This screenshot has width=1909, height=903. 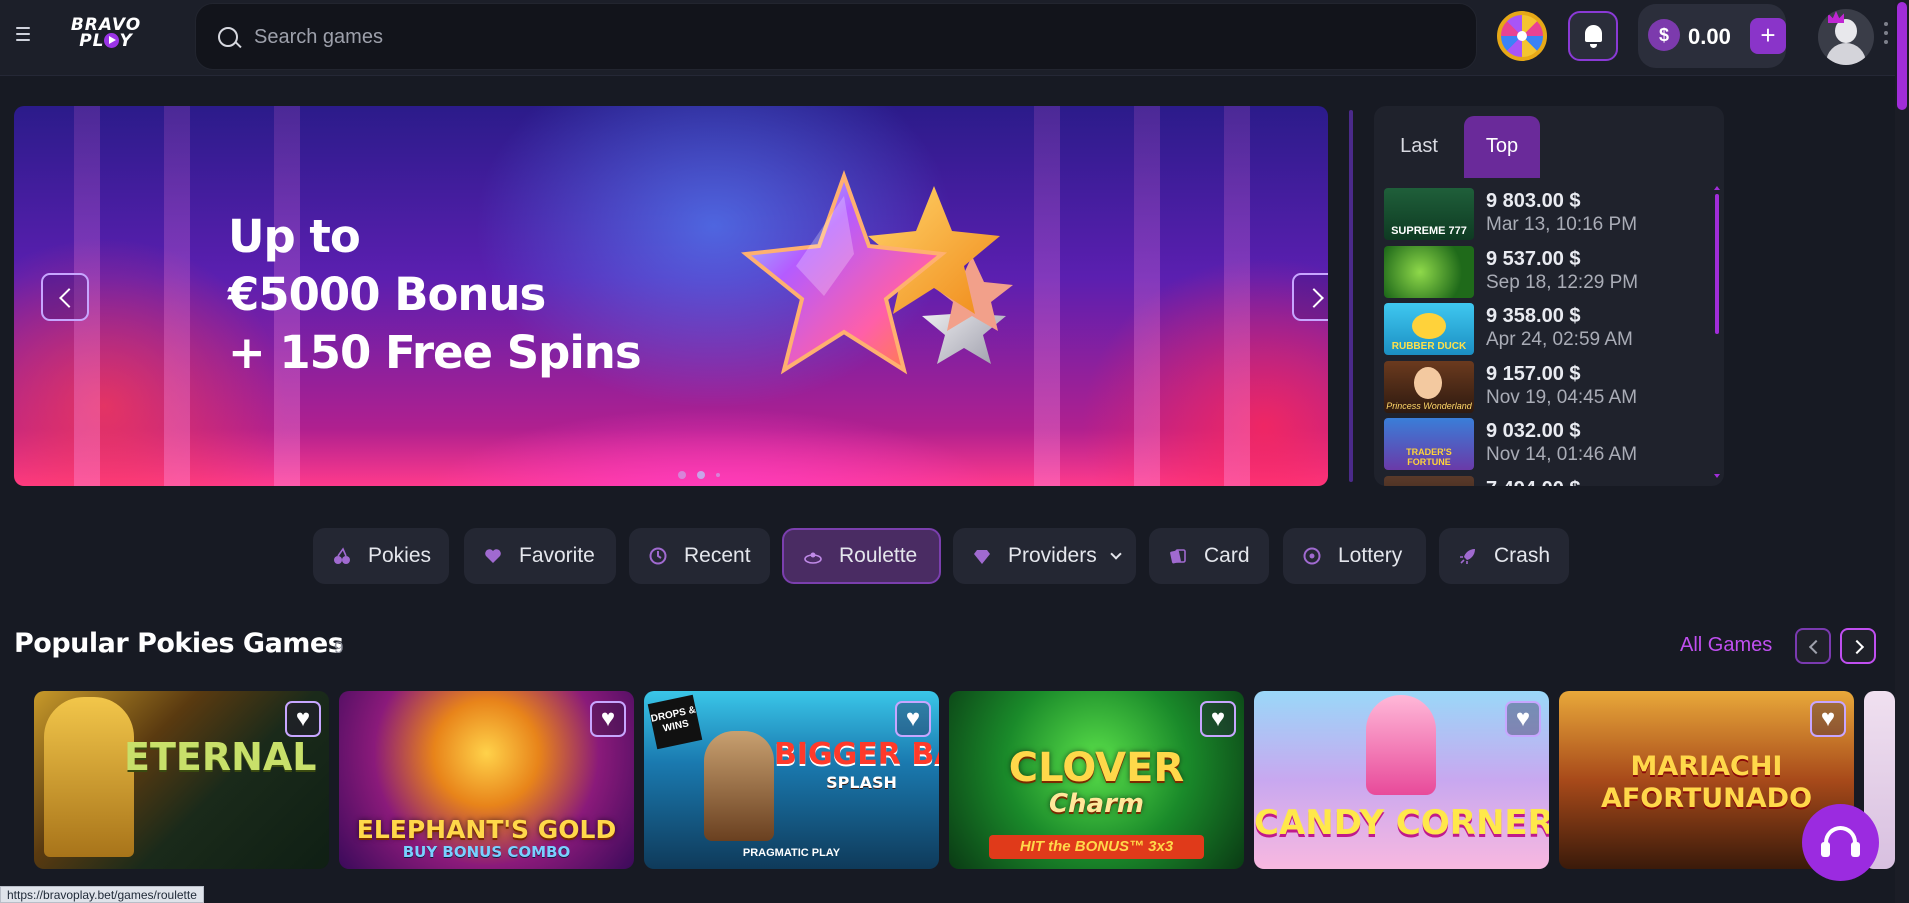 What do you see at coordinates (486, 780) in the screenshot?
I see `game-card: ELEPHANT'S GOLD BUY BONUS COMBO` at bounding box center [486, 780].